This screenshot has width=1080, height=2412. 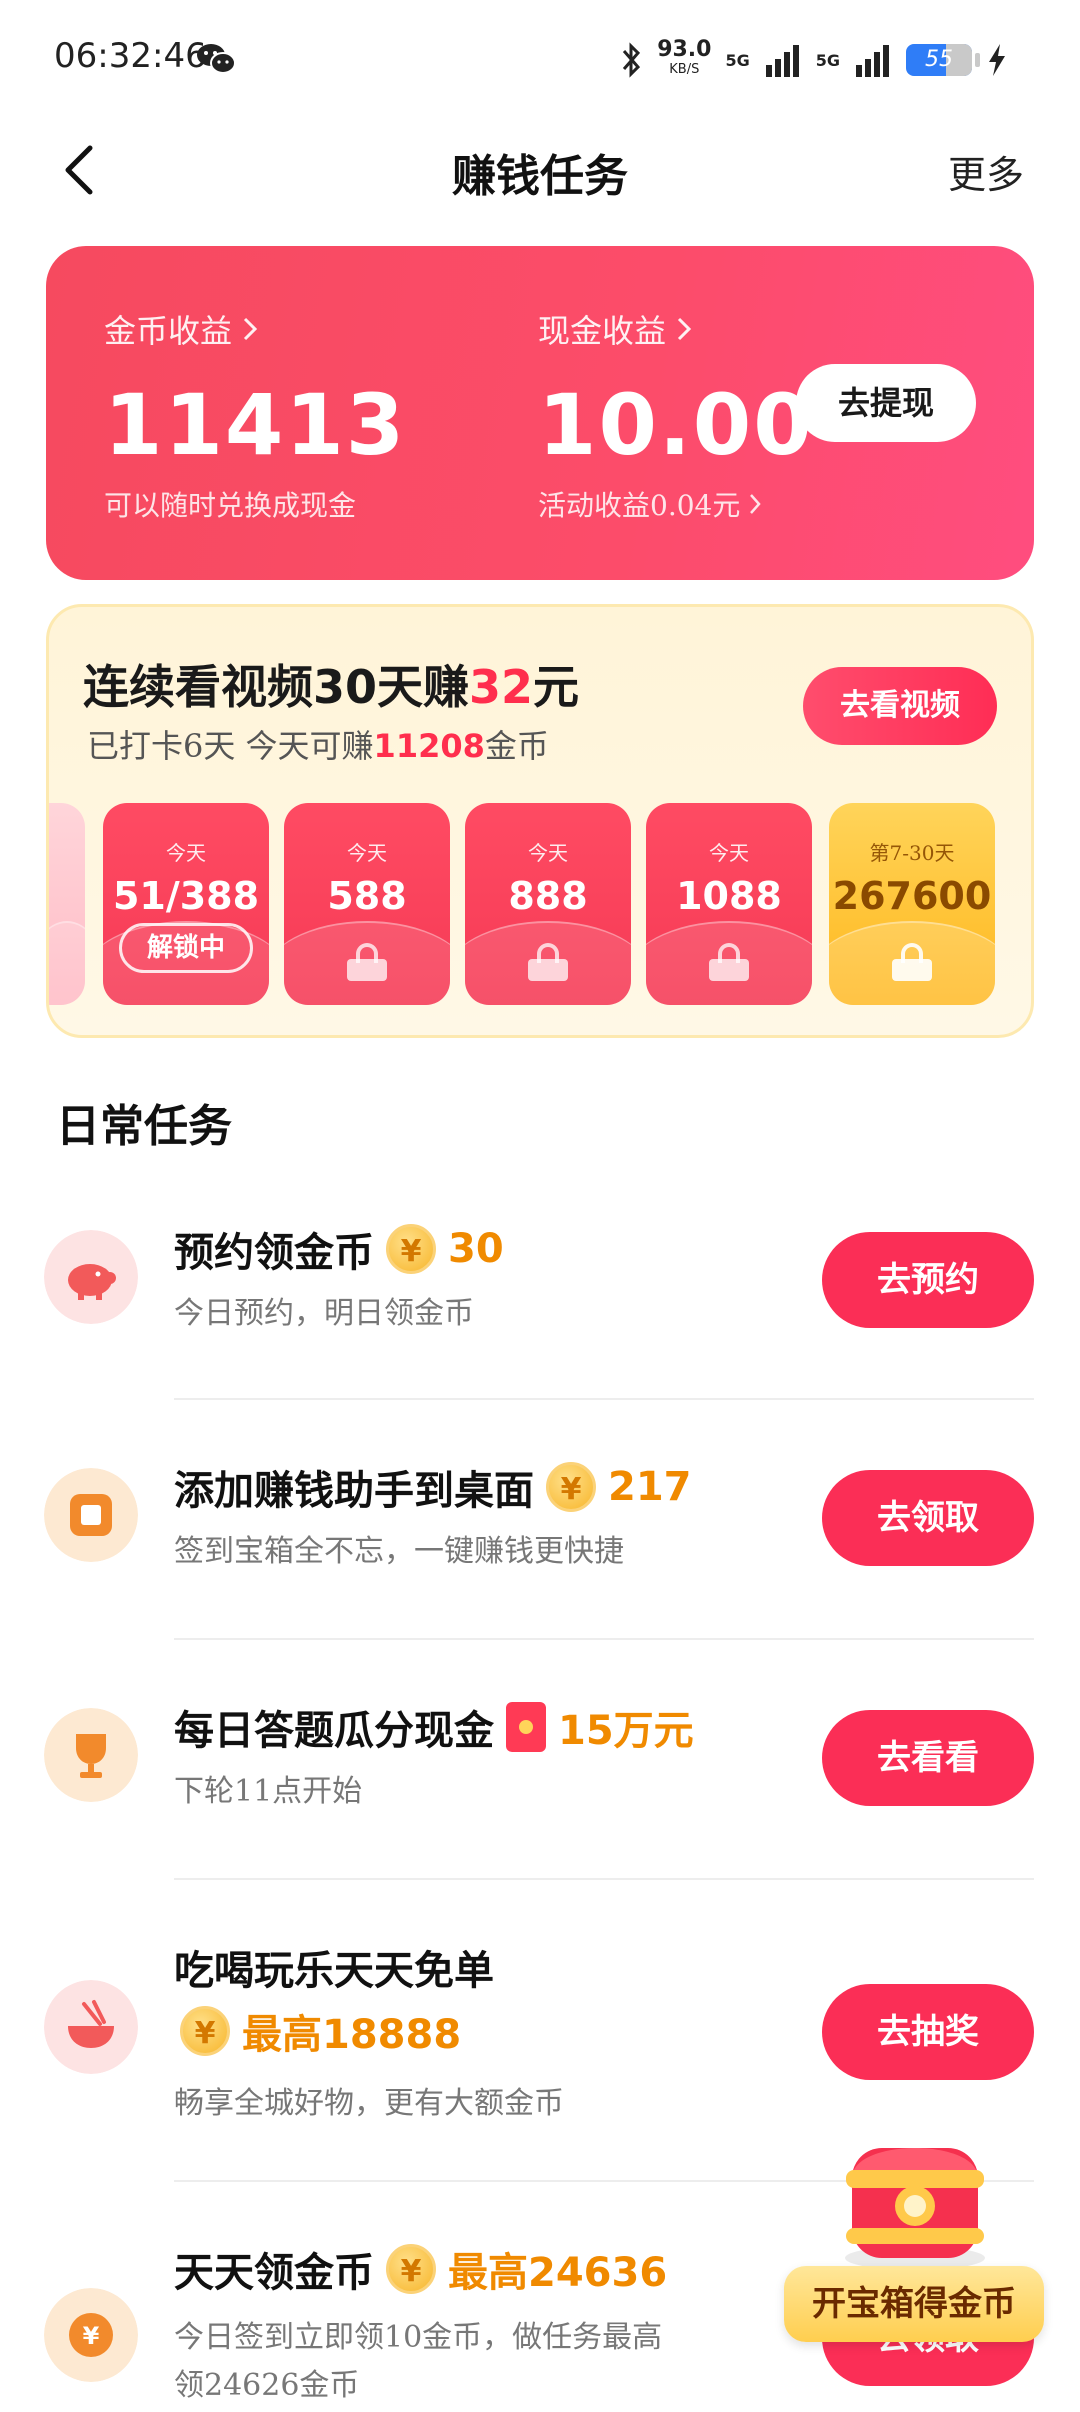 What do you see at coordinates (144, 1126) in the screenshot?
I see `daily-tasks-title: 日常任务` at bounding box center [144, 1126].